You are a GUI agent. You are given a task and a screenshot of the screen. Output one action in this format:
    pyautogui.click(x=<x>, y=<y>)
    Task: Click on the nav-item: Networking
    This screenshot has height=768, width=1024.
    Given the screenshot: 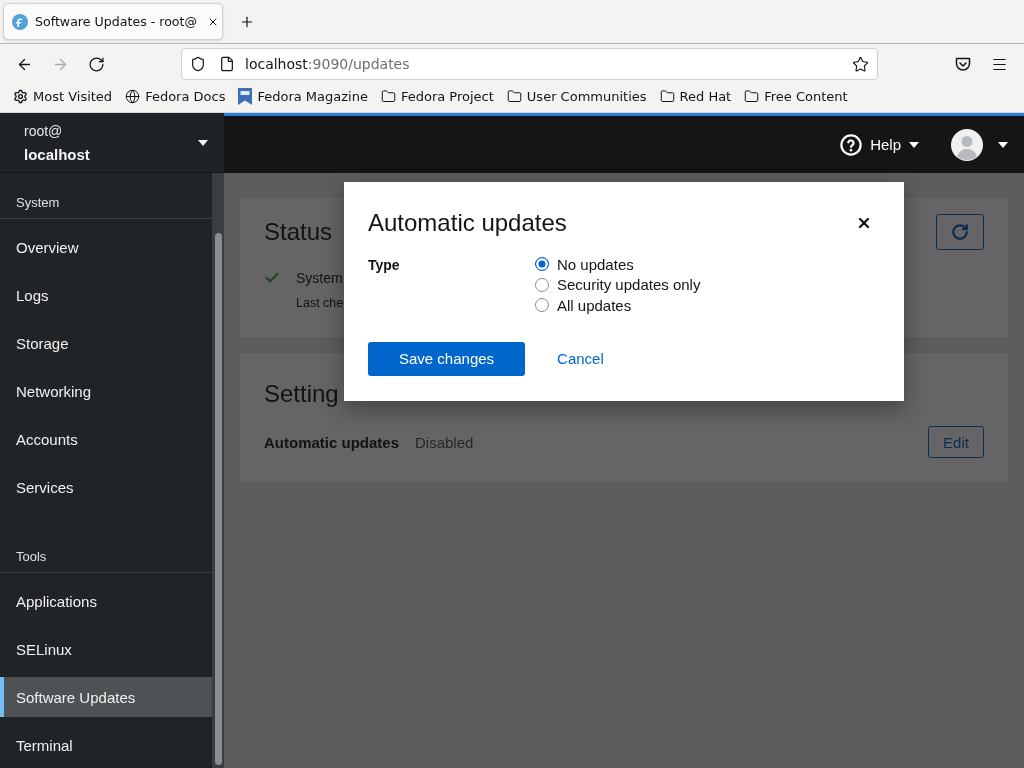 What is the action you would take?
    pyautogui.click(x=106, y=391)
    